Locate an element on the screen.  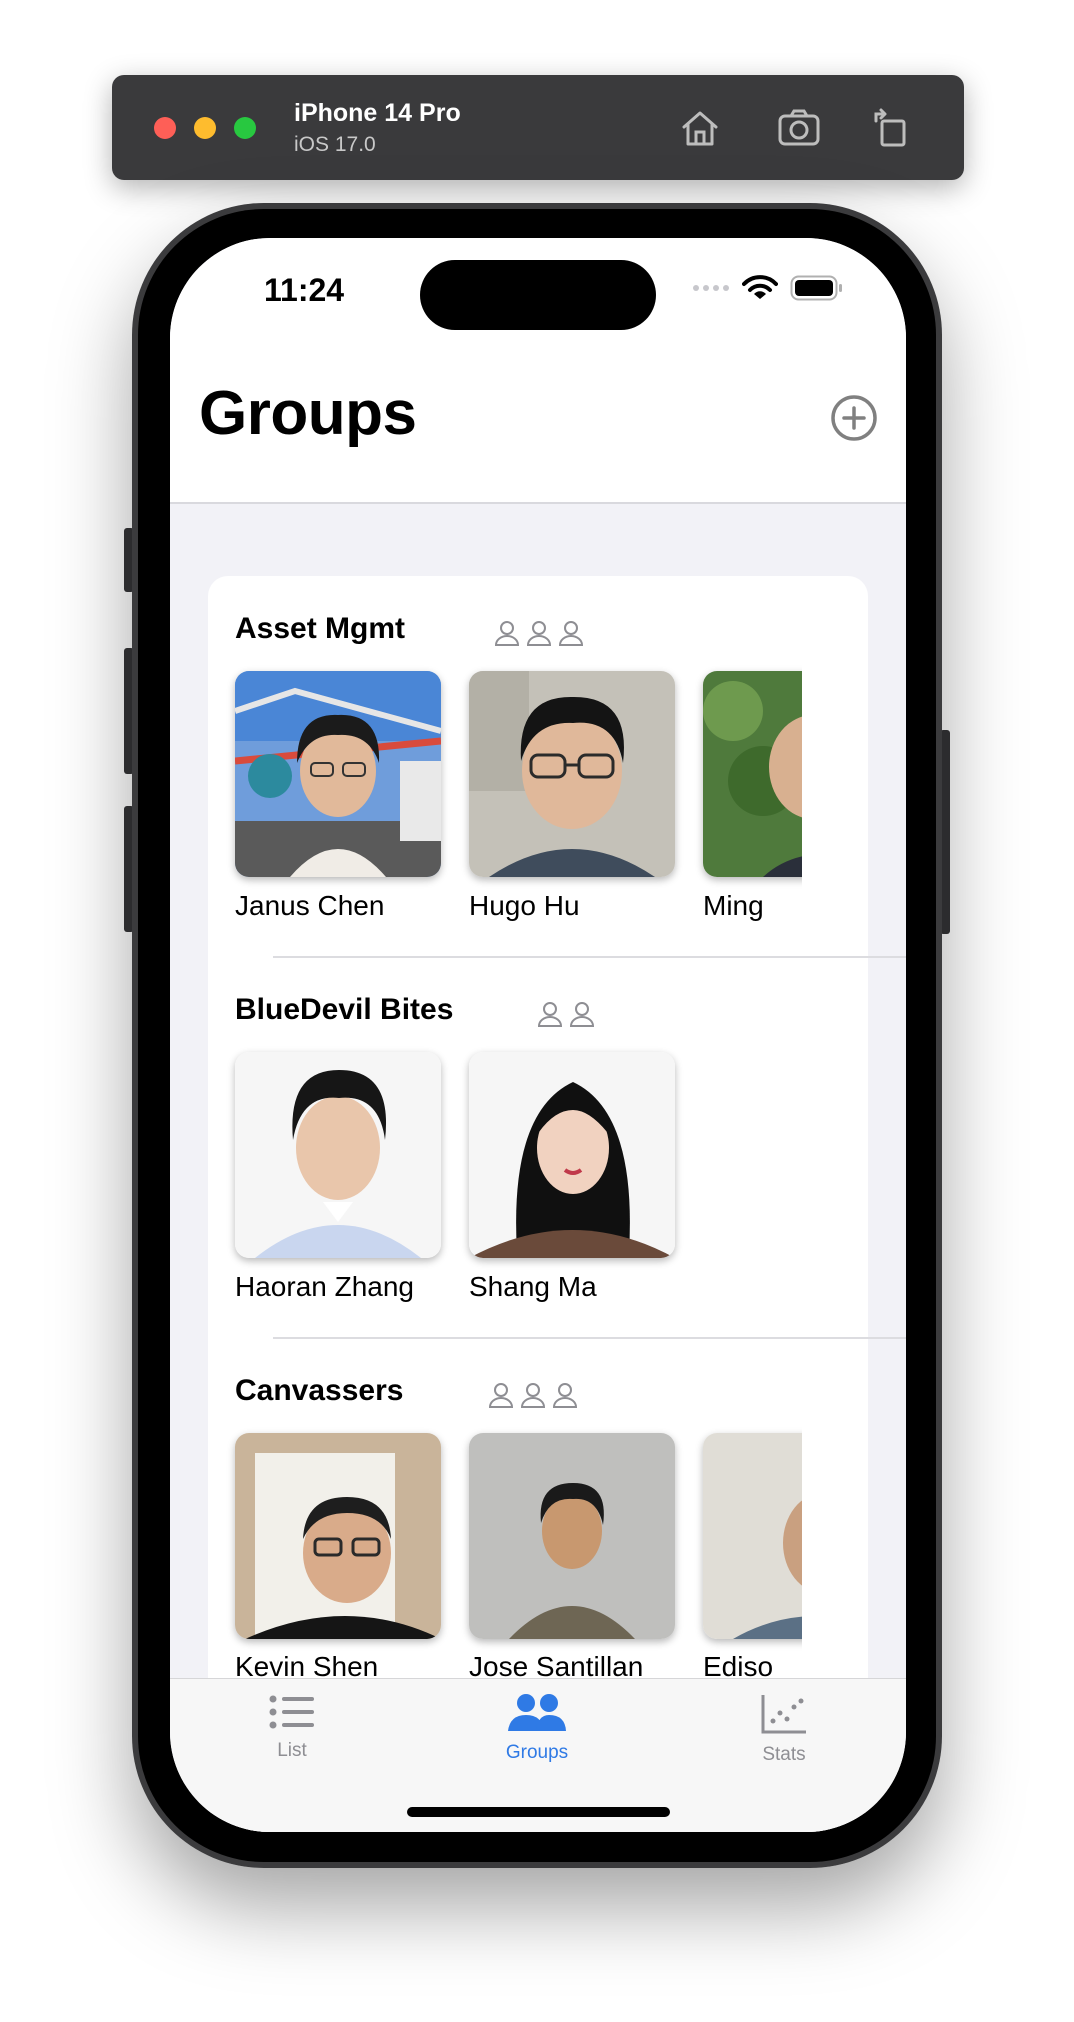
screenshot-icon is located at coordinates (799, 128).